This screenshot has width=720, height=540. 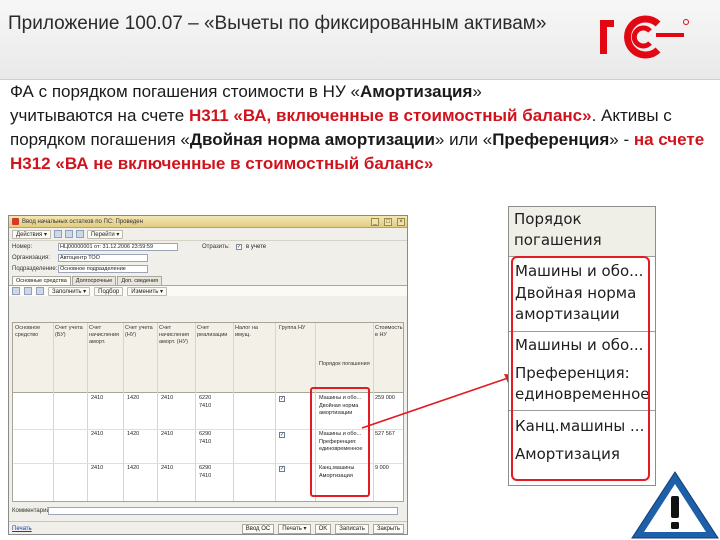 What do you see at coordinates (416, 91) in the screenshot?
I see `text-bold-amortization: Амортизация` at bounding box center [416, 91].